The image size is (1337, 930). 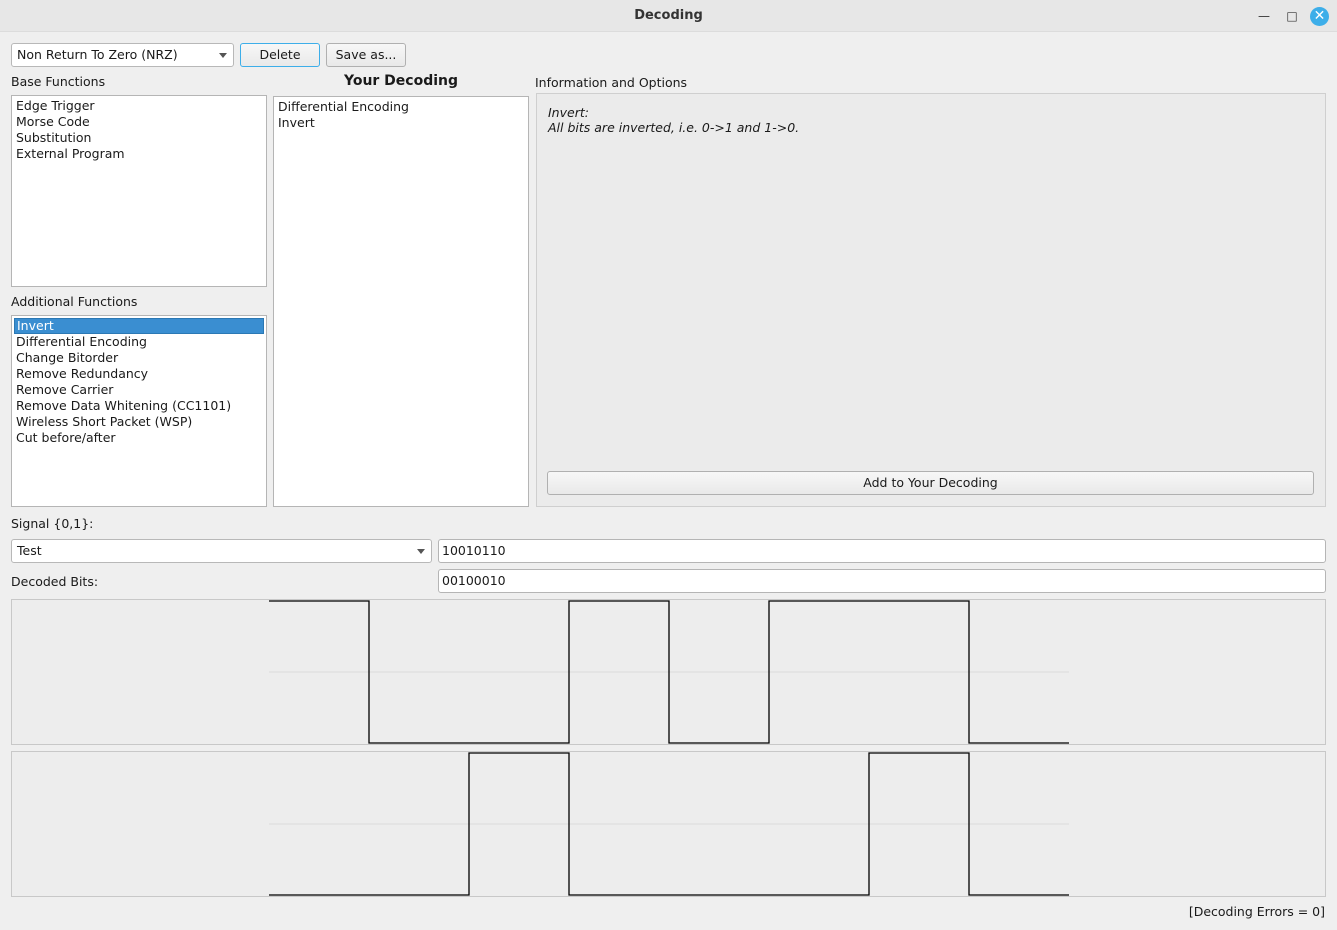 I want to click on decoded-bits-field: 00100010, so click(x=882, y=581).